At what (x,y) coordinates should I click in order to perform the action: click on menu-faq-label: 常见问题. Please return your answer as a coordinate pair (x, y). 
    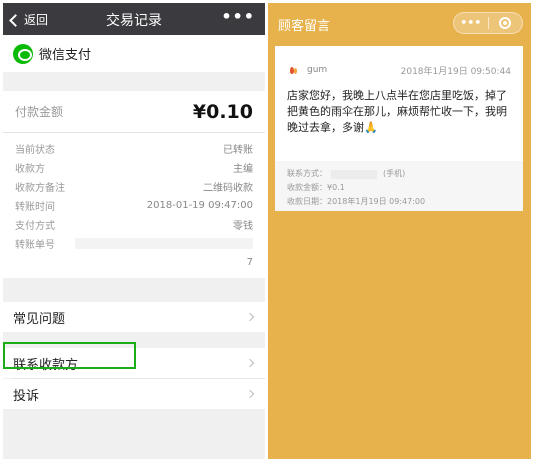
    Looking at the image, I should click on (39, 319).